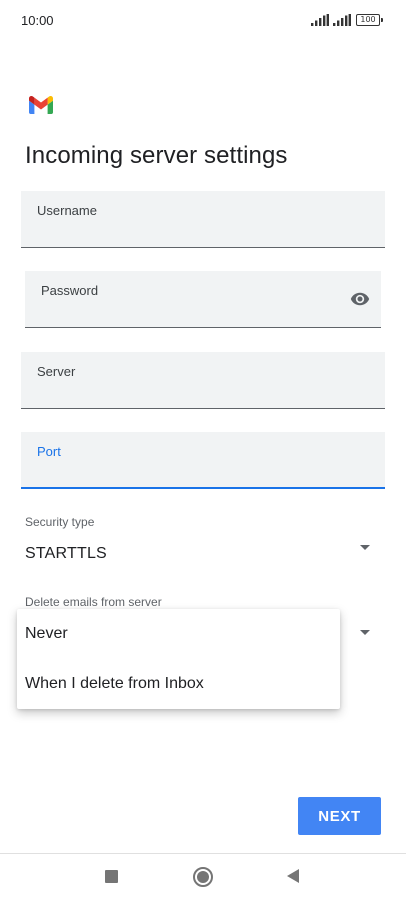 This screenshot has height=902, width=406. Describe the element at coordinates (93, 602) in the screenshot. I see `delete-emails-label: Delete emails from server` at that location.